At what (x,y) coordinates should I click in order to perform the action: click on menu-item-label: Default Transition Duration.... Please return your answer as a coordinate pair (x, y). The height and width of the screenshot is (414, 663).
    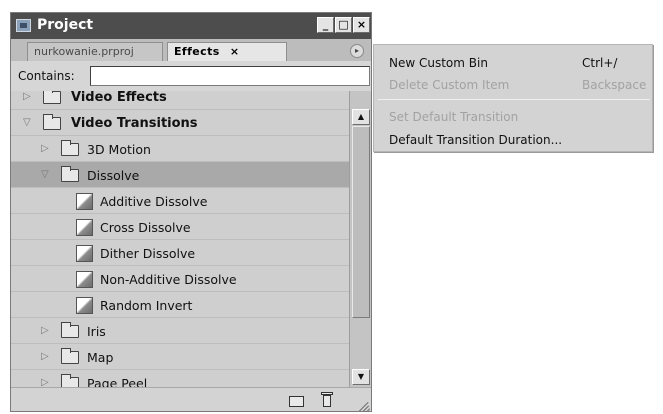
    Looking at the image, I should click on (476, 140).